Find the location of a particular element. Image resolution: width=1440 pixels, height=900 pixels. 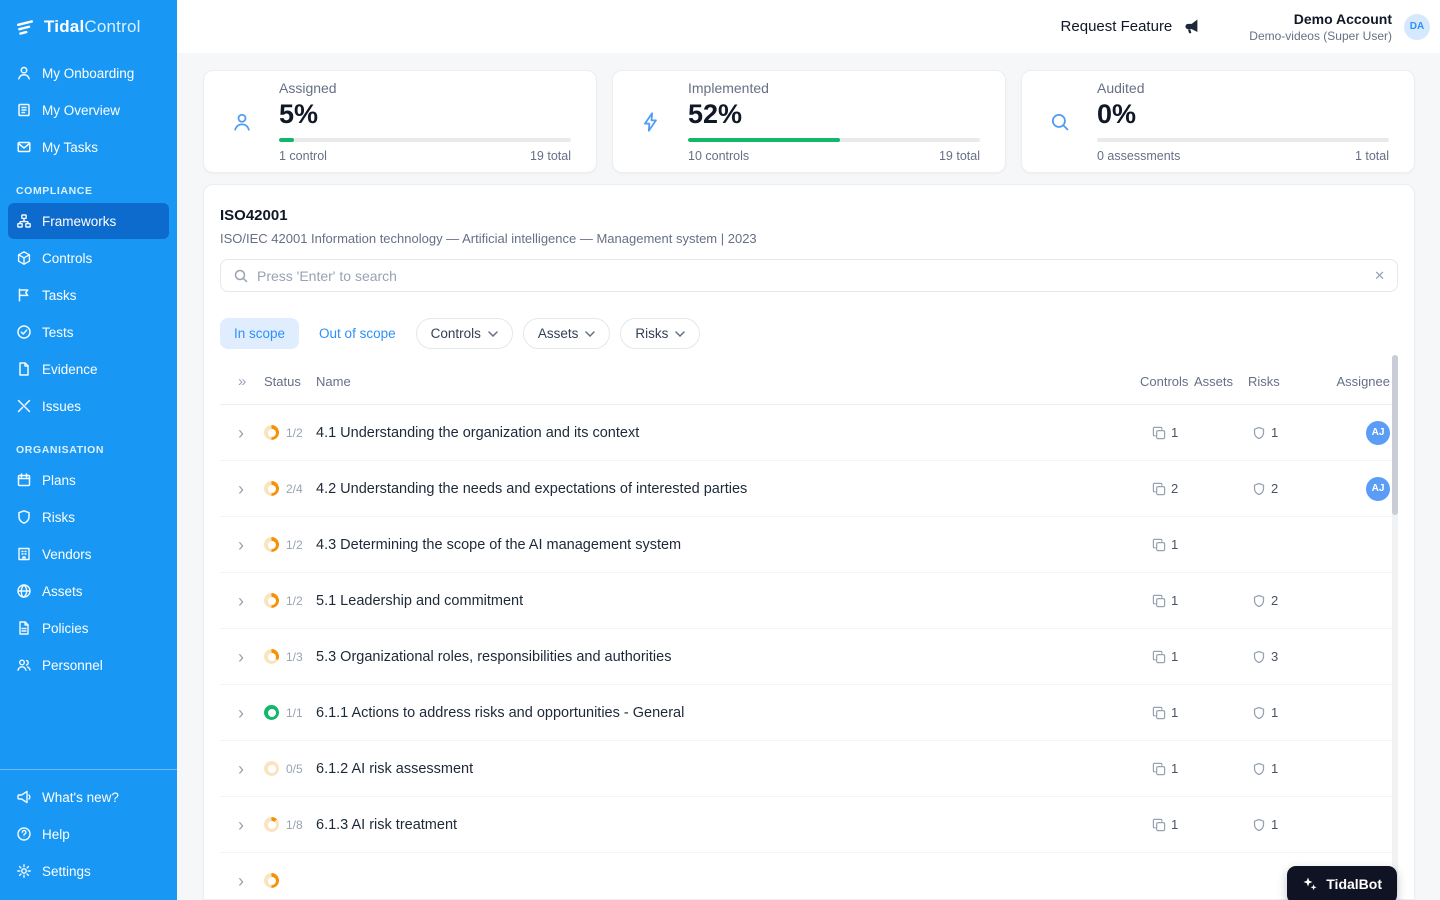

table-row: › 1/2 5.1 Leadership and commitment 1 2 is located at coordinates (809, 601).